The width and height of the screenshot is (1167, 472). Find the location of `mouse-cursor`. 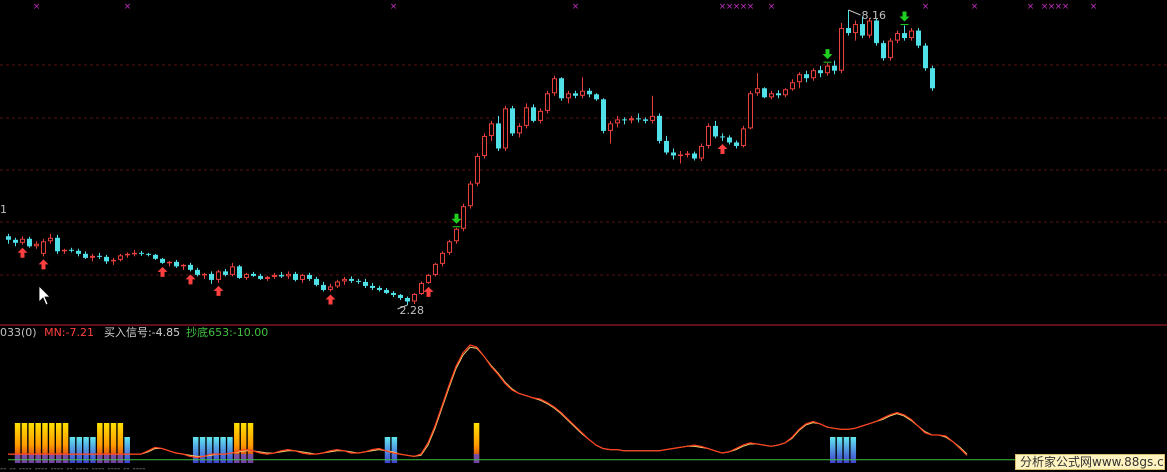

mouse-cursor is located at coordinates (44, 295).